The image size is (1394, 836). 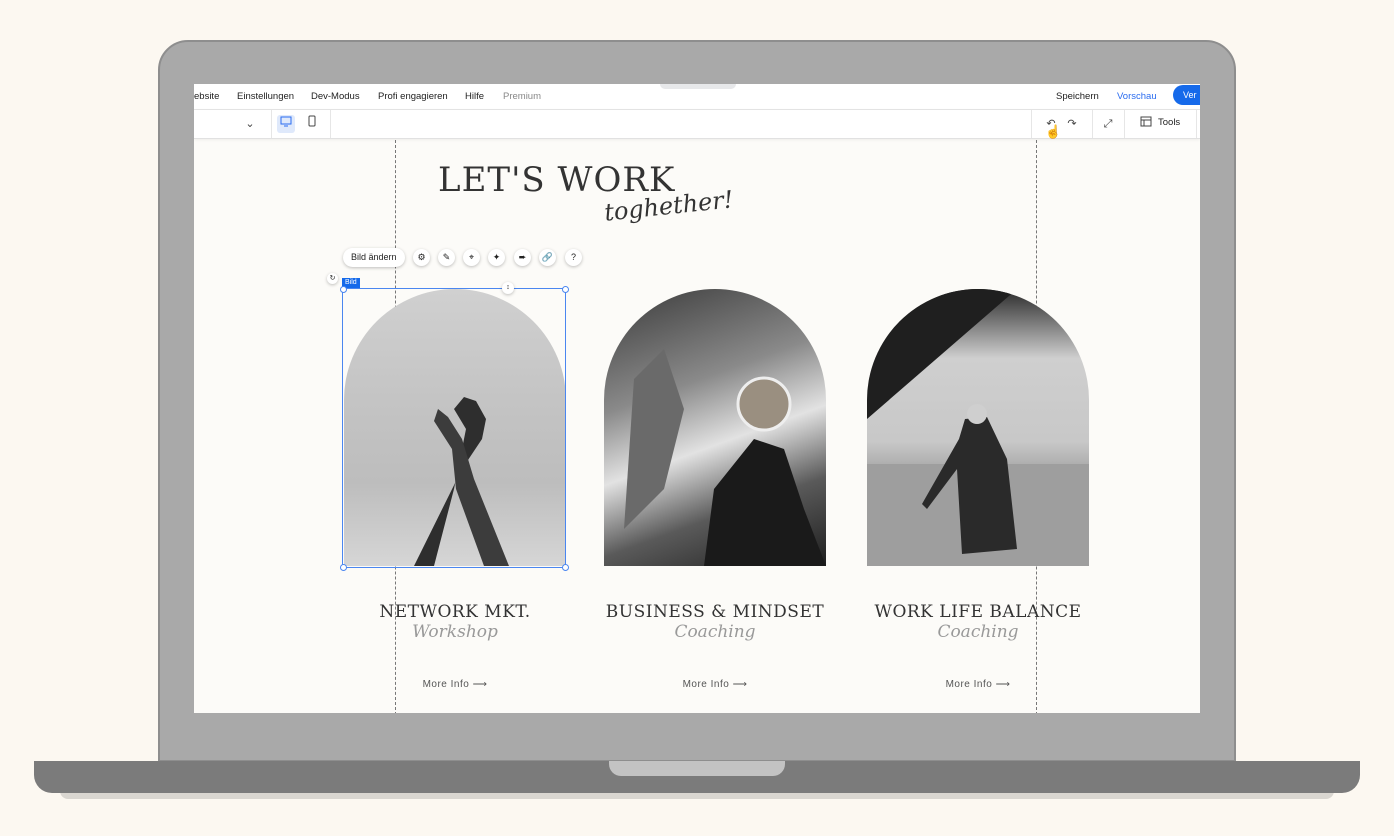 I want to click on card-title: WORK LIFE BALANCE, so click(x=978, y=612).